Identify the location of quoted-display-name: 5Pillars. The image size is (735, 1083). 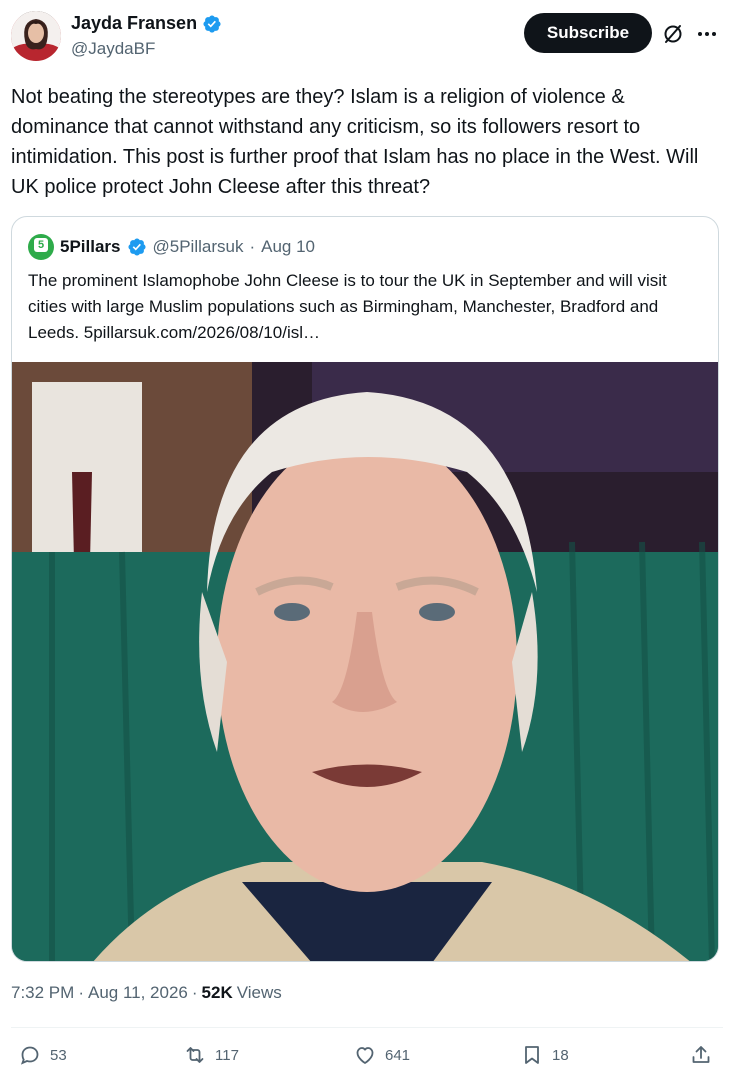
(90, 246).